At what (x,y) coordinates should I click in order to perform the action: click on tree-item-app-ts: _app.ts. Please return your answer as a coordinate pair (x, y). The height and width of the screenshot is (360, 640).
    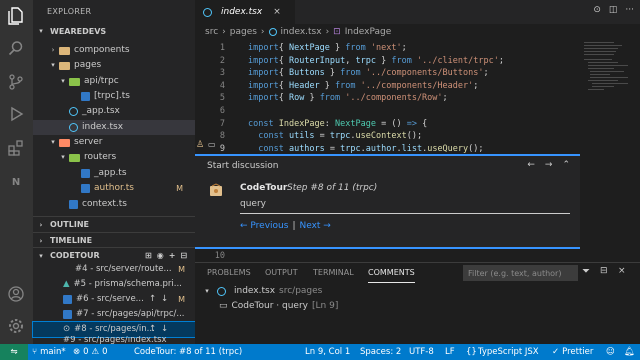
    Looking at the image, I should click on (114, 173).